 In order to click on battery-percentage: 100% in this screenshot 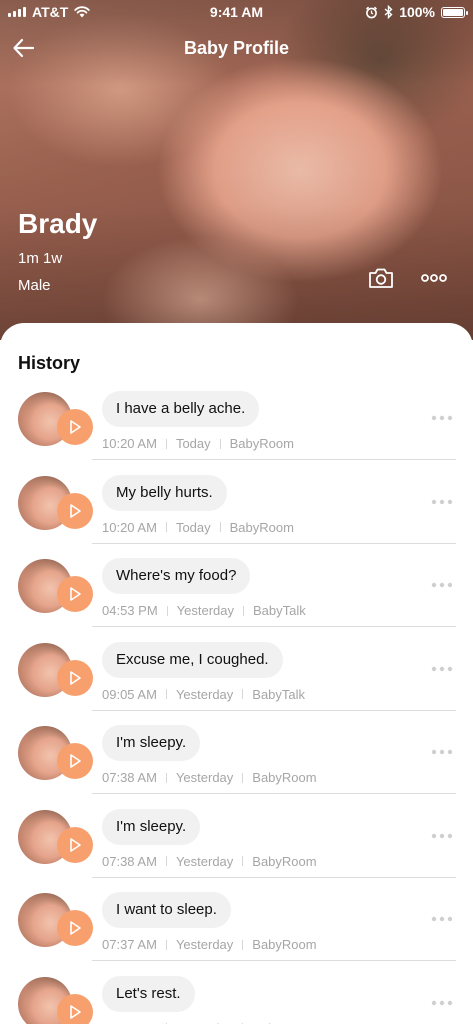, I will do `click(417, 12)`.